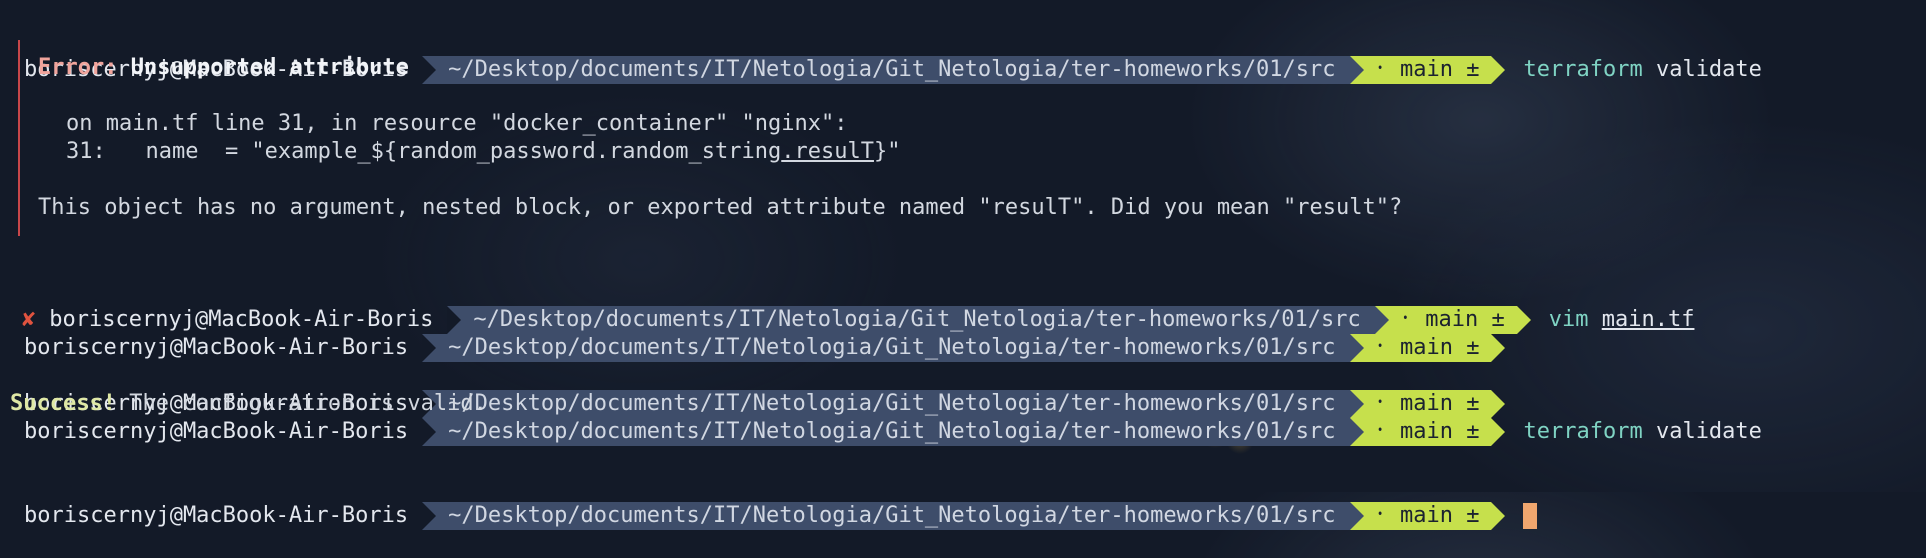 This screenshot has width=1926, height=558. Describe the element at coordinates (1530, 516) in the screenshot. I see `terminal-cursor` at that location.